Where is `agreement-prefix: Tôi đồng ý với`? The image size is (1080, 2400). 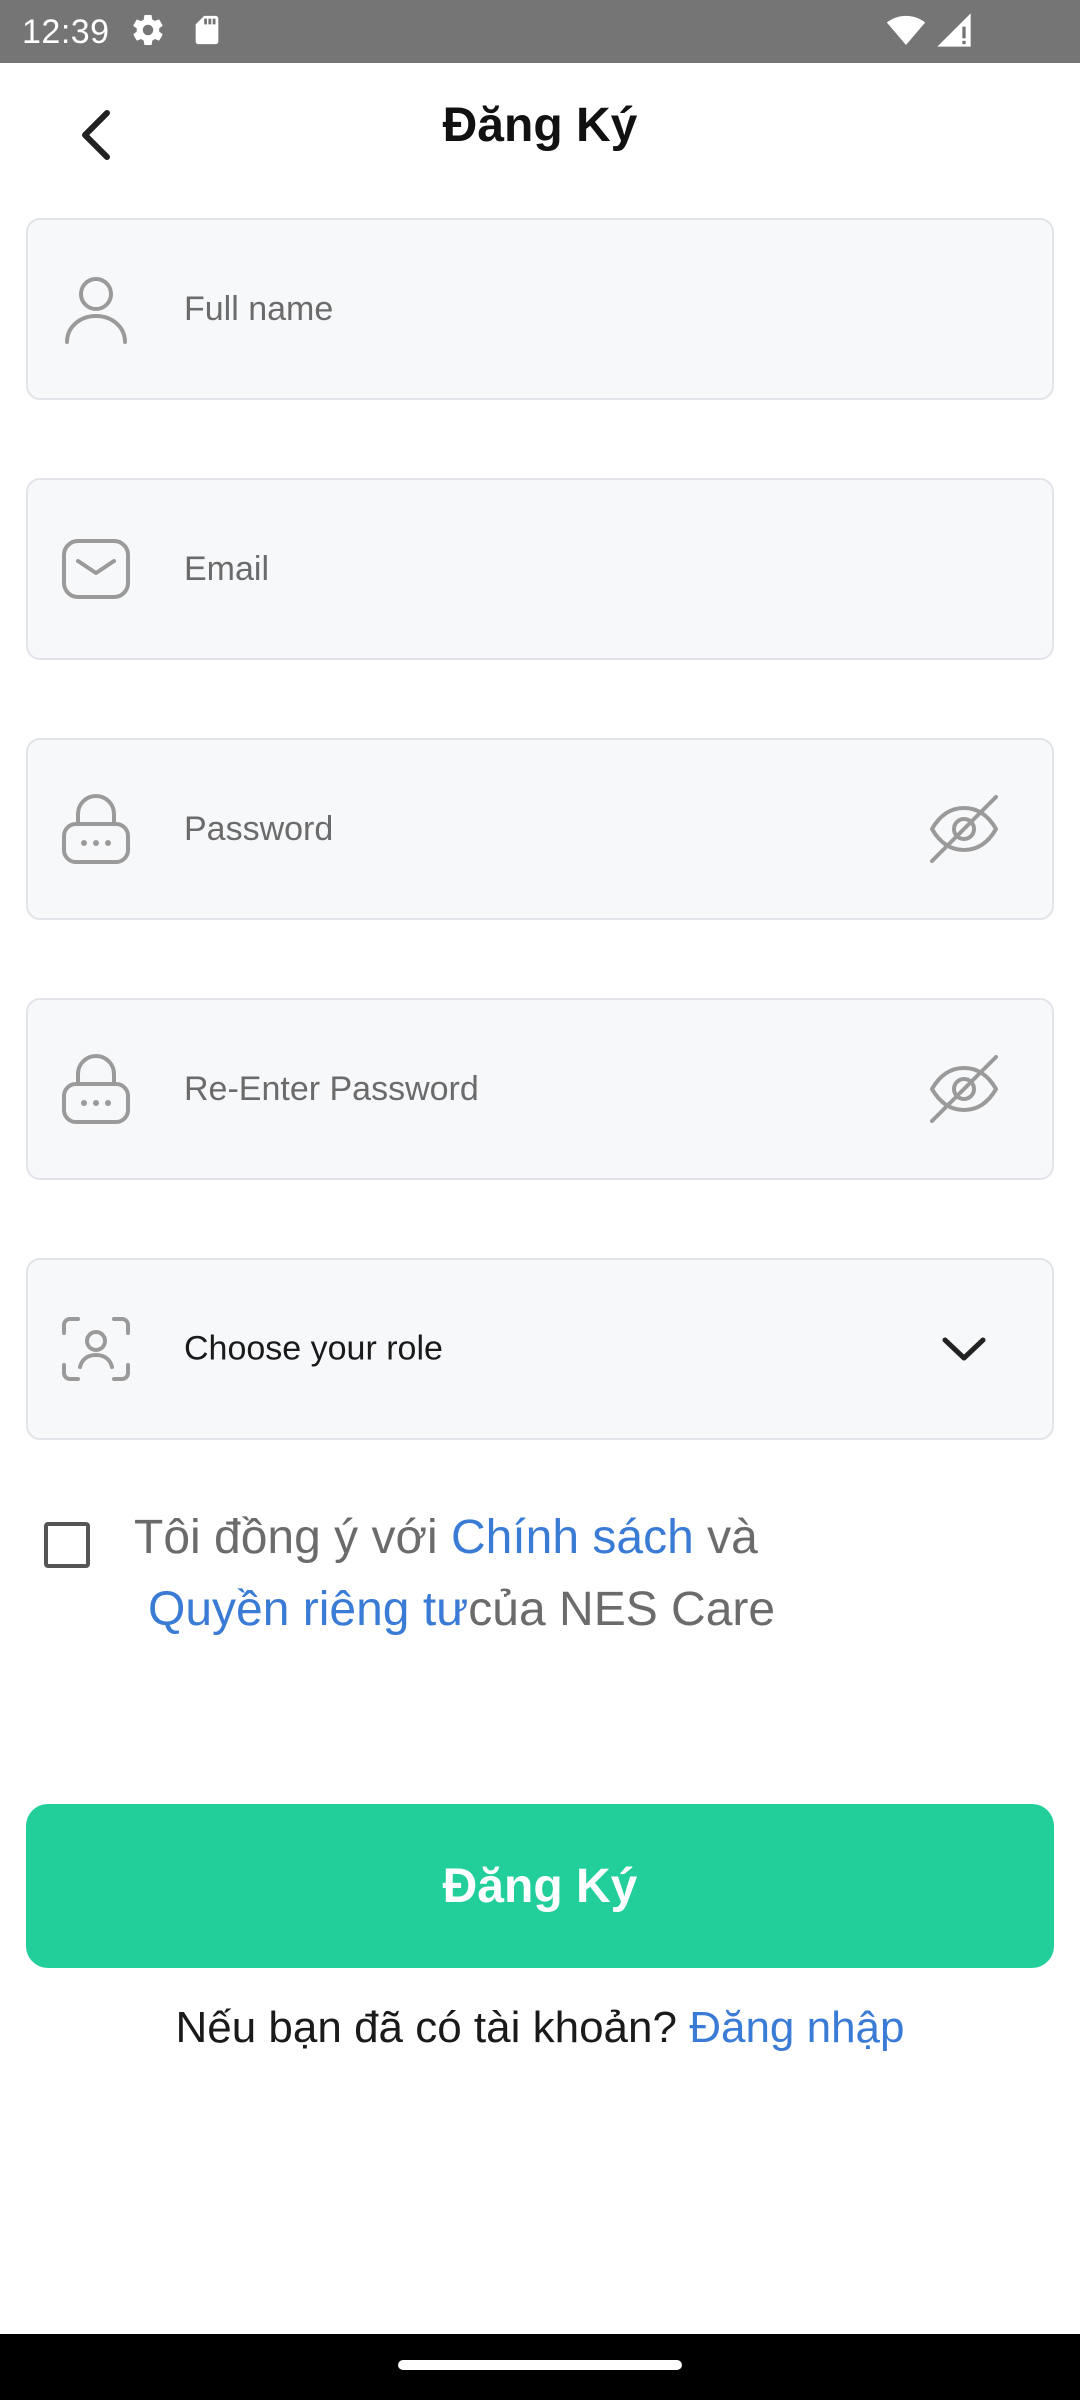 agreement-prefix: Tôi đồng ý với is located at coordinates (292, 1537).